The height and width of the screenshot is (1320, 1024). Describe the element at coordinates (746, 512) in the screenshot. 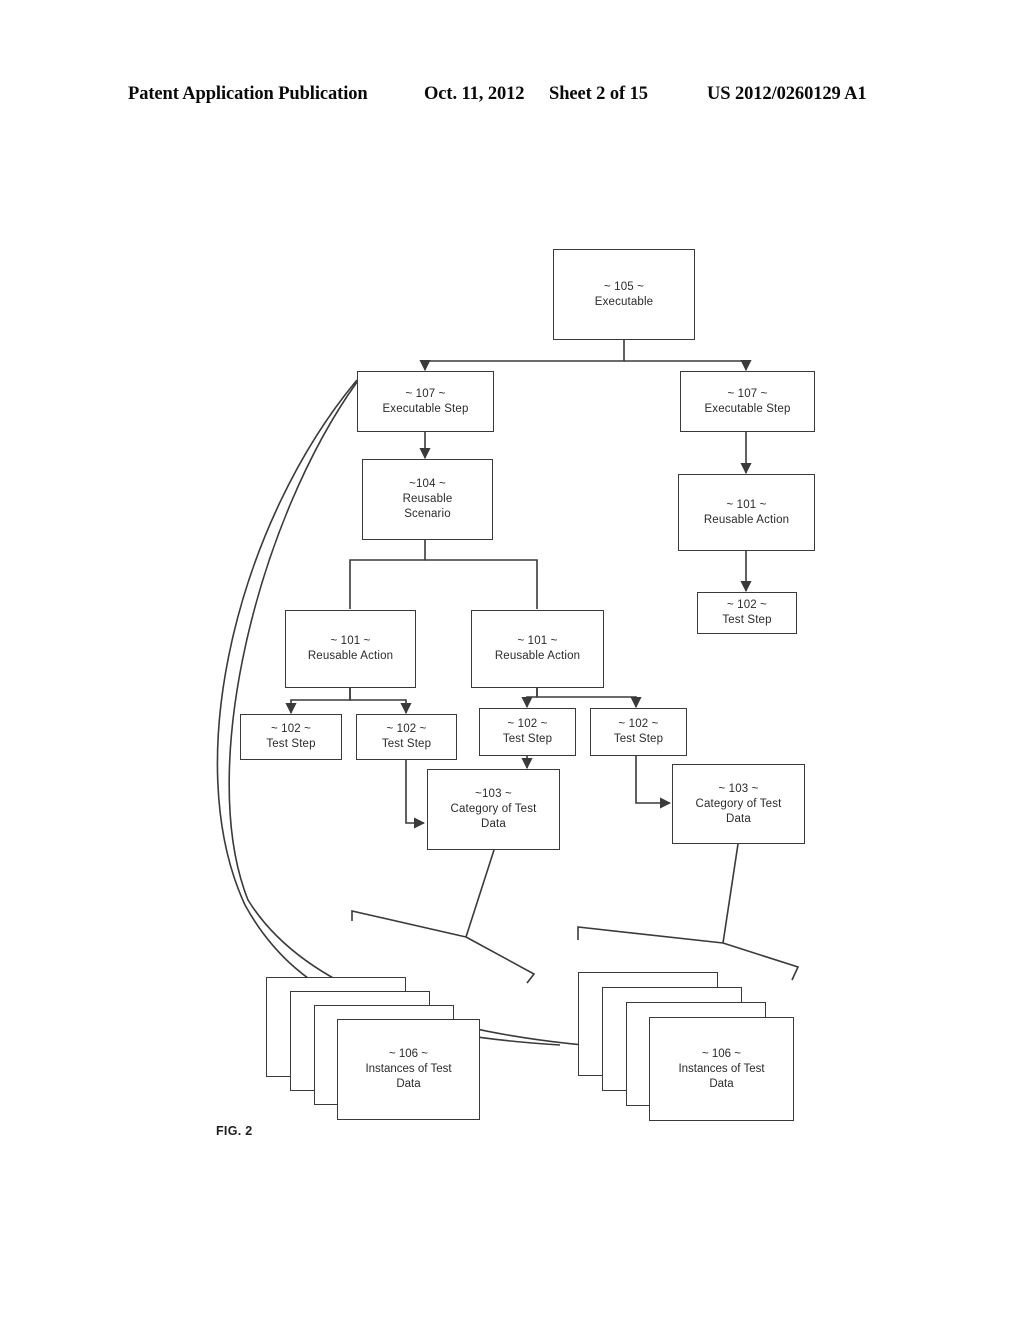

I see `node-reusable-action-right: ~ 101 ~ Reusable Action` at that location.